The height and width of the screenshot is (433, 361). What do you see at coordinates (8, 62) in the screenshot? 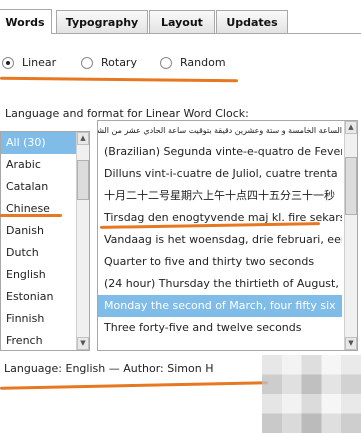
I see `radio-linear-circle` at bounding box center [8, 62].